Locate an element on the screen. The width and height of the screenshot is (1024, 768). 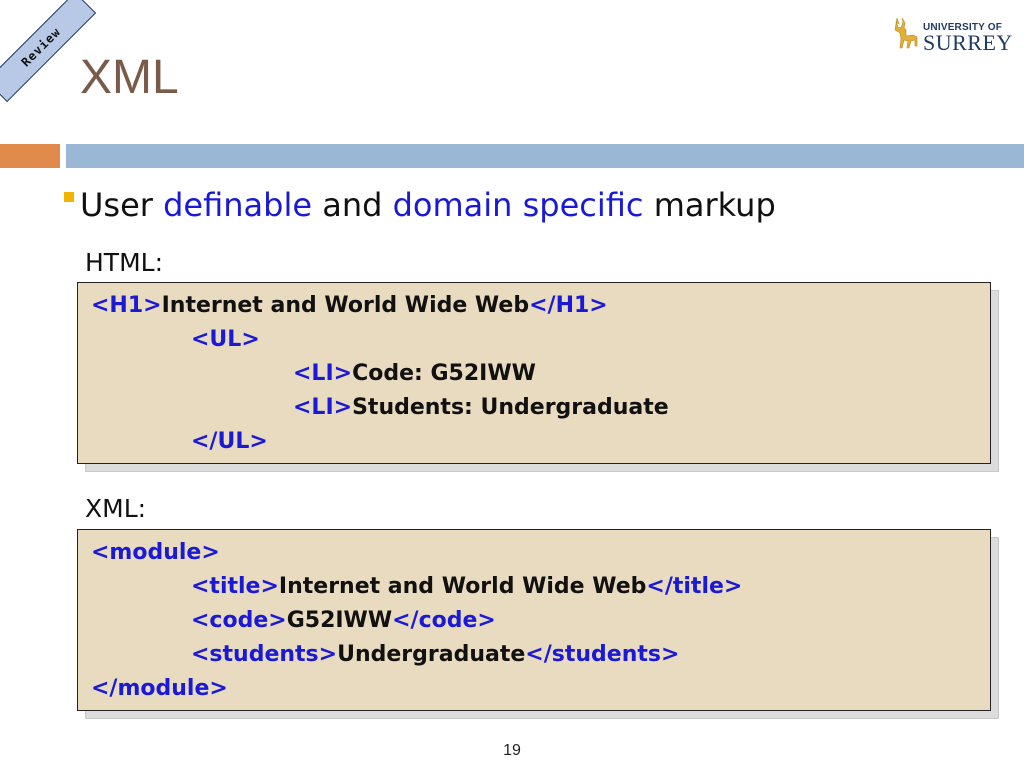
code-tag: <title> is located at coordinates (235, 586).